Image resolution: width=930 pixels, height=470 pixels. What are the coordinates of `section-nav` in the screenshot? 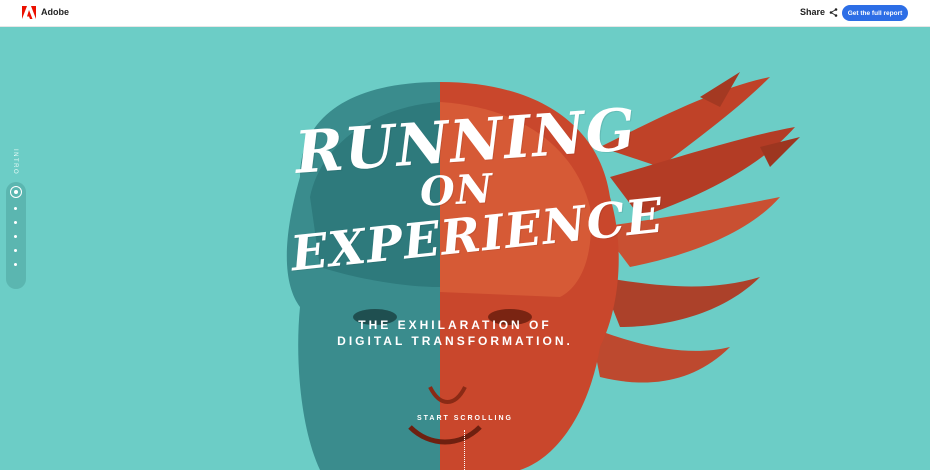 It's located at (16, 235).